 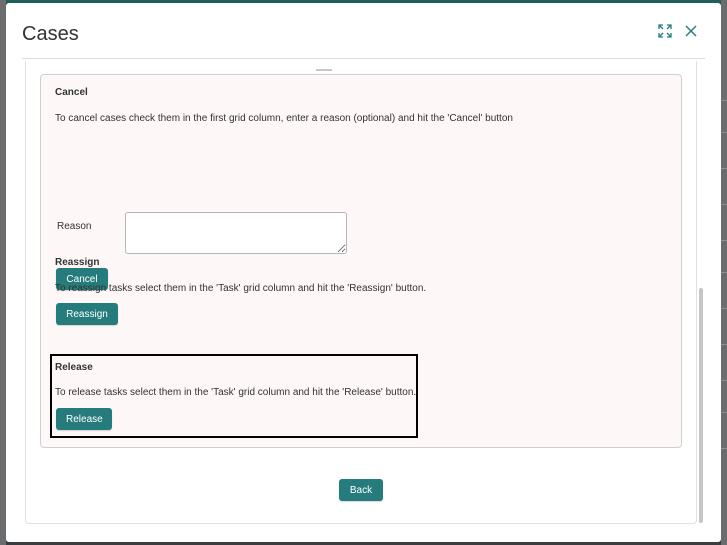 I want to click on modal-title: Cases, so click(x=50, y=34).